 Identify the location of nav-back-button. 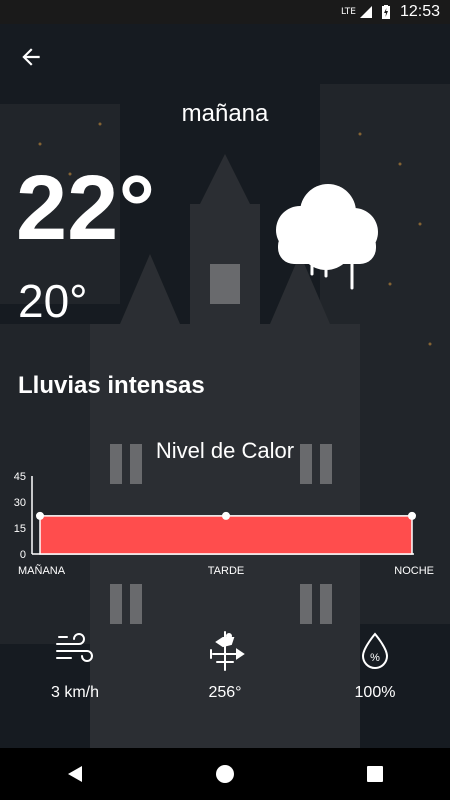
(75, 774).